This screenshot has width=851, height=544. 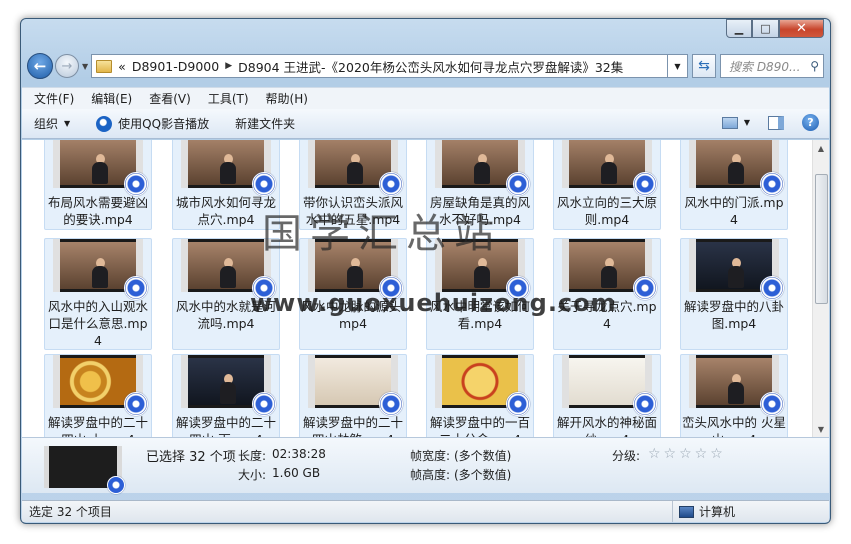 I want to click on maximize-button: □, so click(x=765, y=28).